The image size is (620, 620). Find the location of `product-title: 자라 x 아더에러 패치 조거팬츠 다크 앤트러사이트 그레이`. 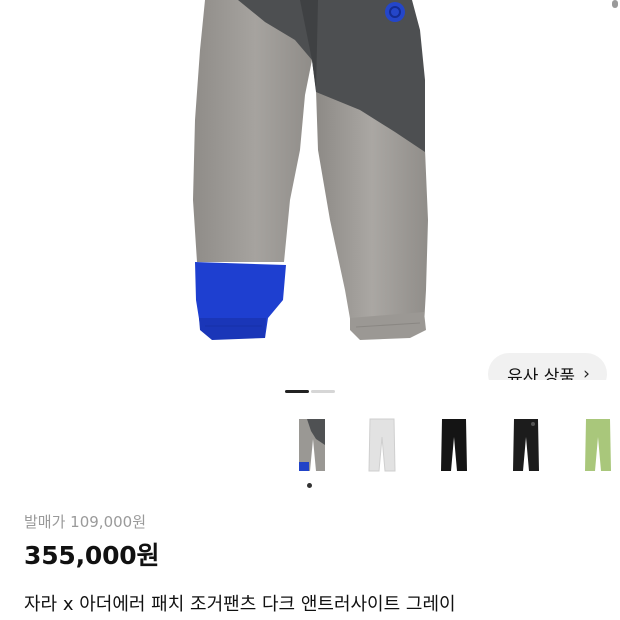

product-title: 자라 x 아더에러 패치 조거팬츠 다크 앤트러사이트 그레이 is located at coordinates (240, 604).